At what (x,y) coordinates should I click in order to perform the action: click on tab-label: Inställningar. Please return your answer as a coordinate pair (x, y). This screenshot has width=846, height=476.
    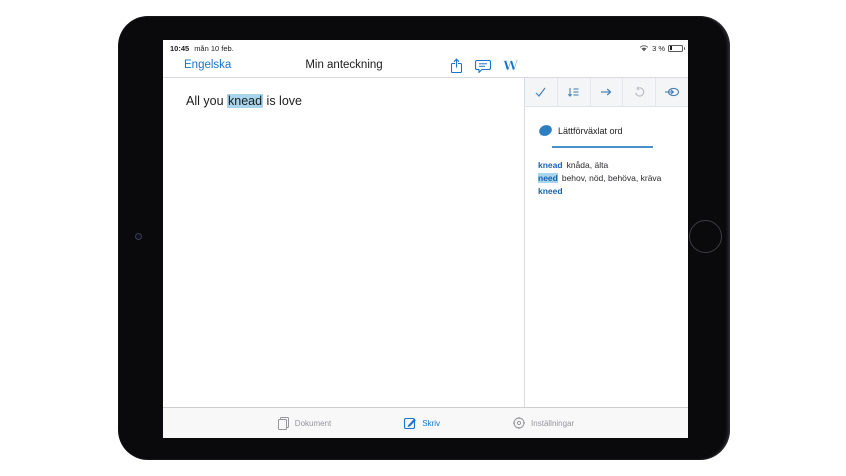
    Looking at the image, I should click on (553, 423).